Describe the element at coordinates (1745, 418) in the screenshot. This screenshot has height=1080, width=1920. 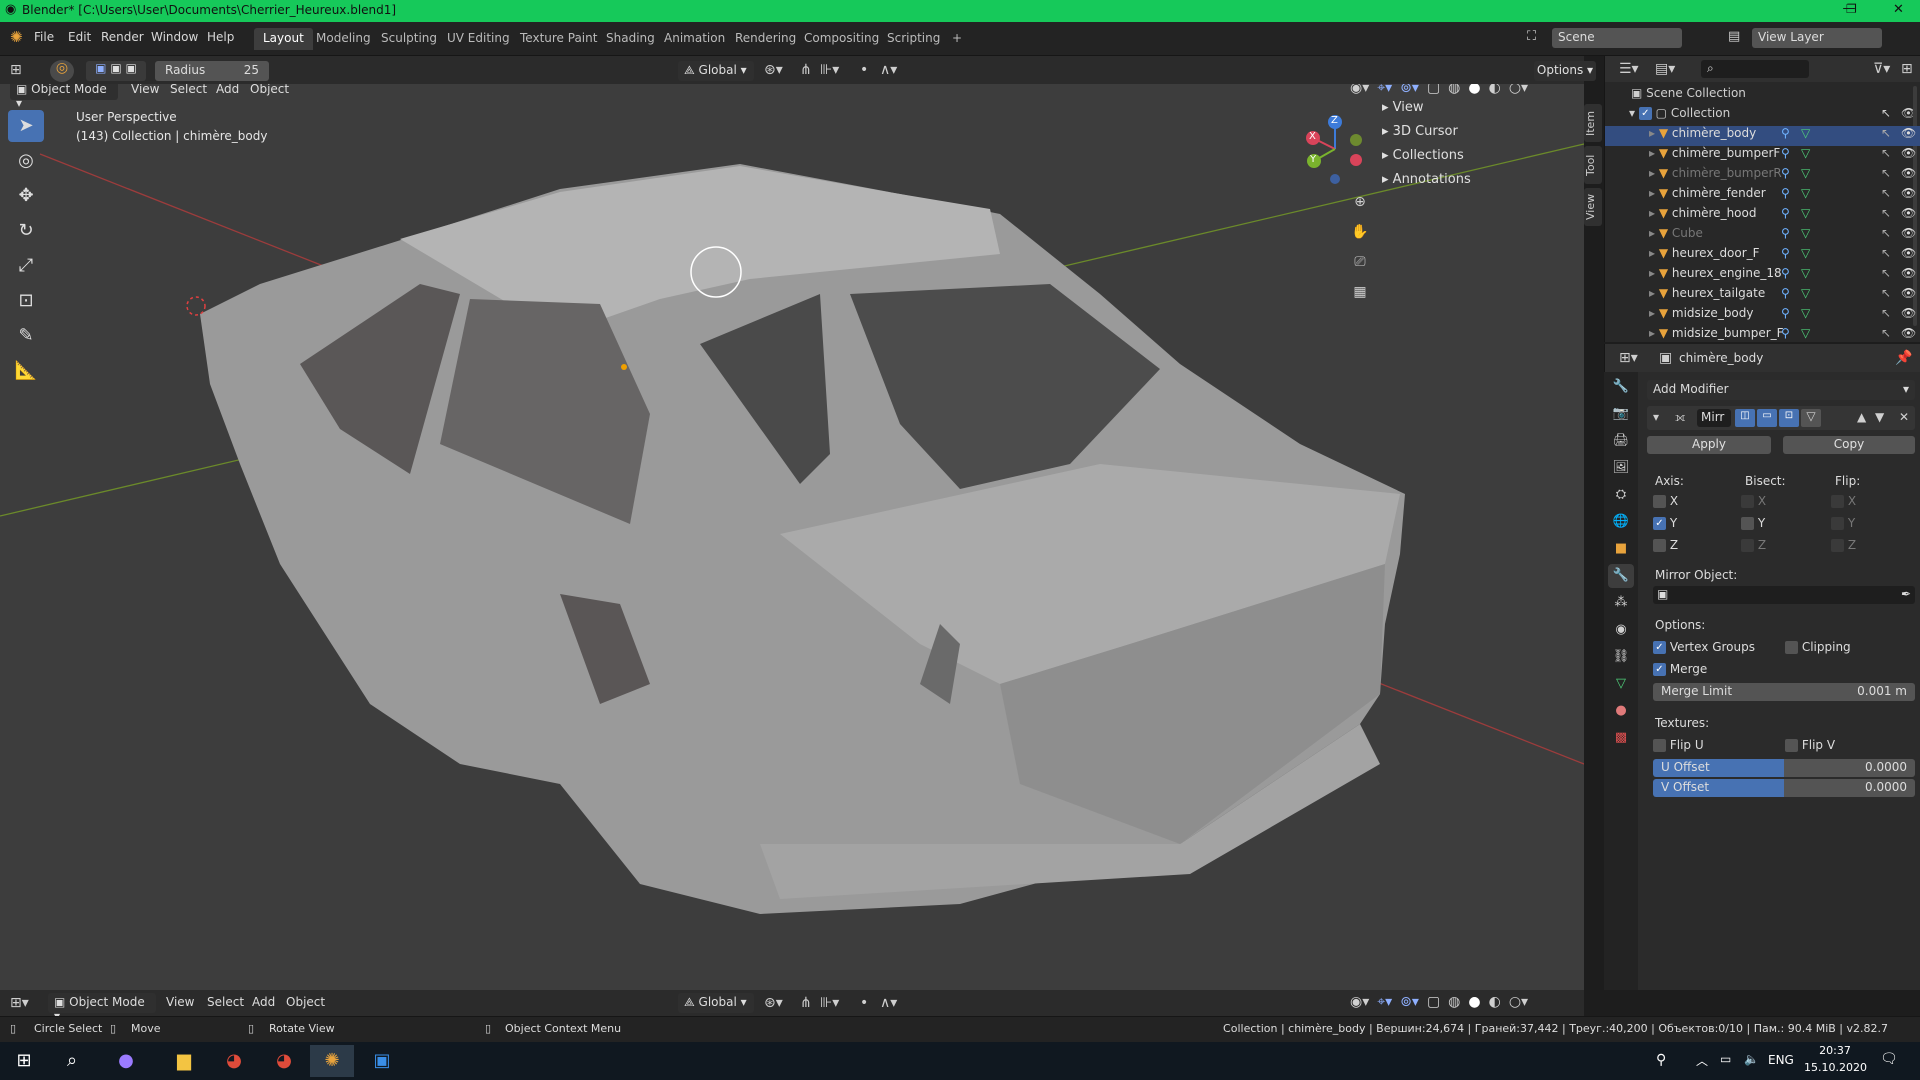
I see `editmode-toggle-icon: ◫` at that location.